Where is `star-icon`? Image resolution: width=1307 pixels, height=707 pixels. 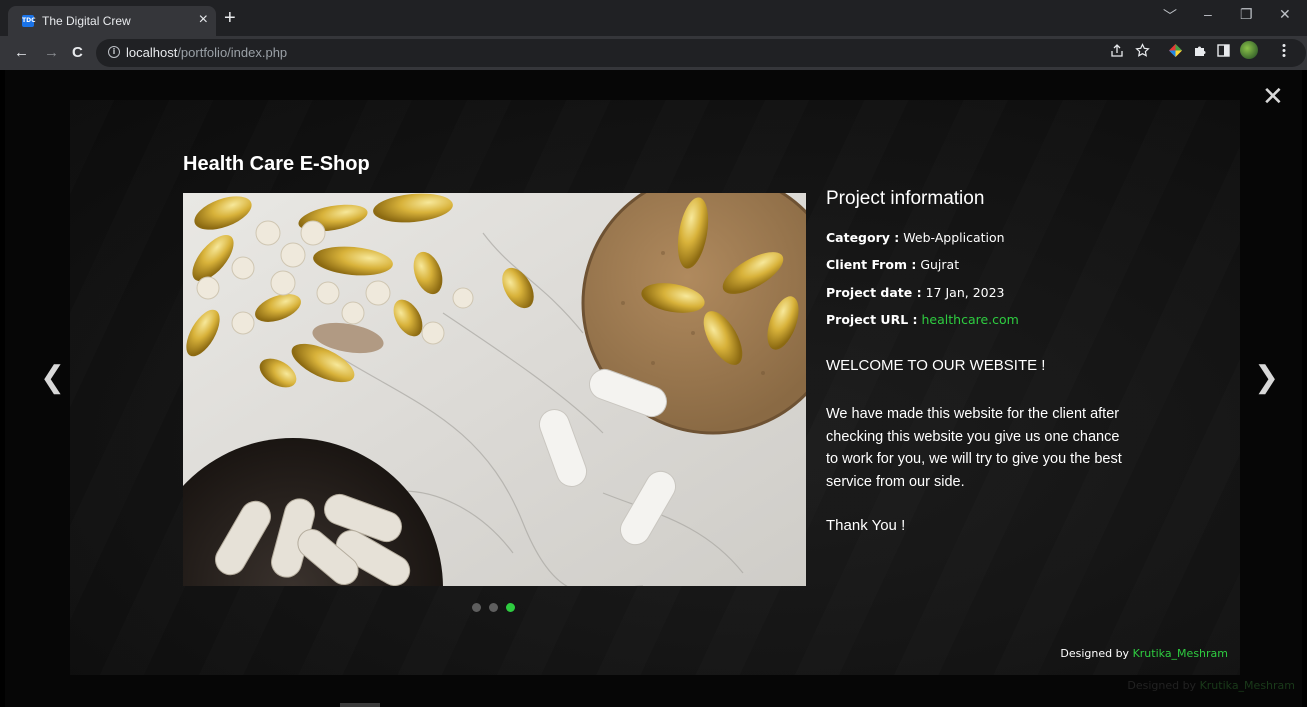
star-icon is located at coordinates (1142, 50).